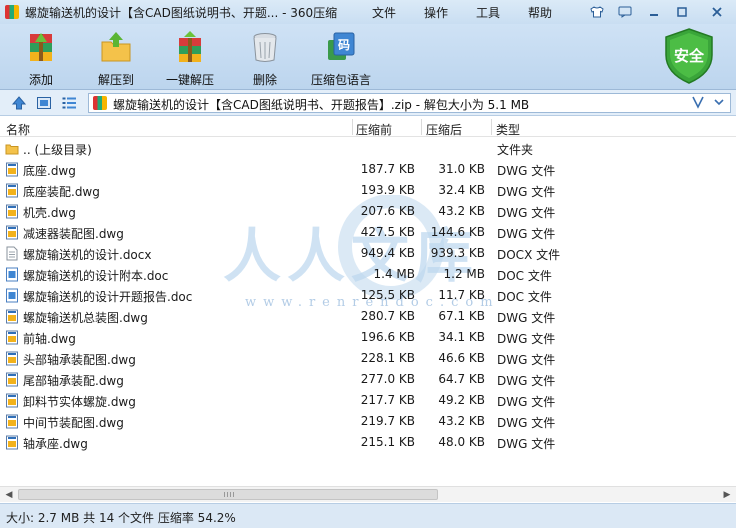 Image resolution: width=736 pixels, height=528 pixels. I want to click on menu-help: 帮助, so click(540, 12).